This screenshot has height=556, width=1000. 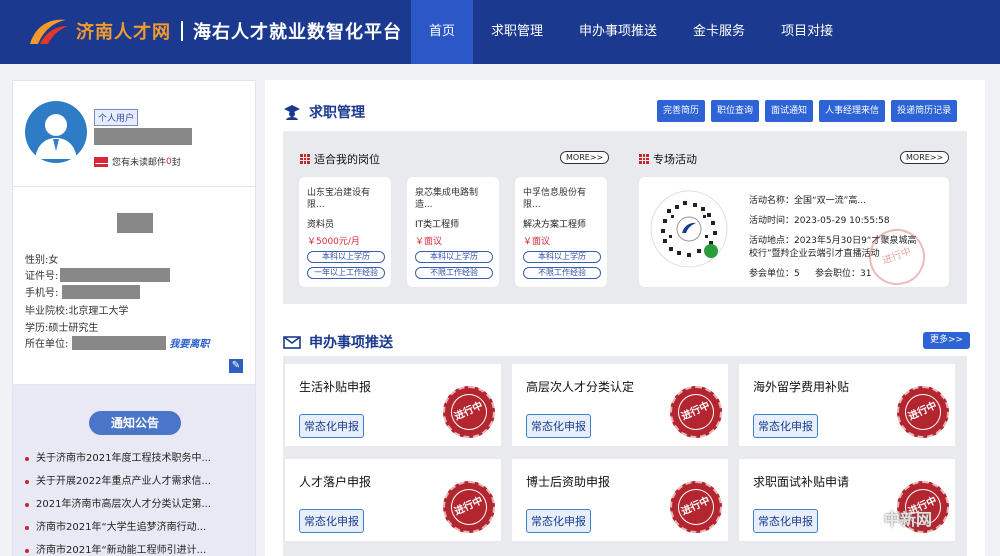 I want to click on event-status-stamp: 进行中, so click(x=897, y=257).